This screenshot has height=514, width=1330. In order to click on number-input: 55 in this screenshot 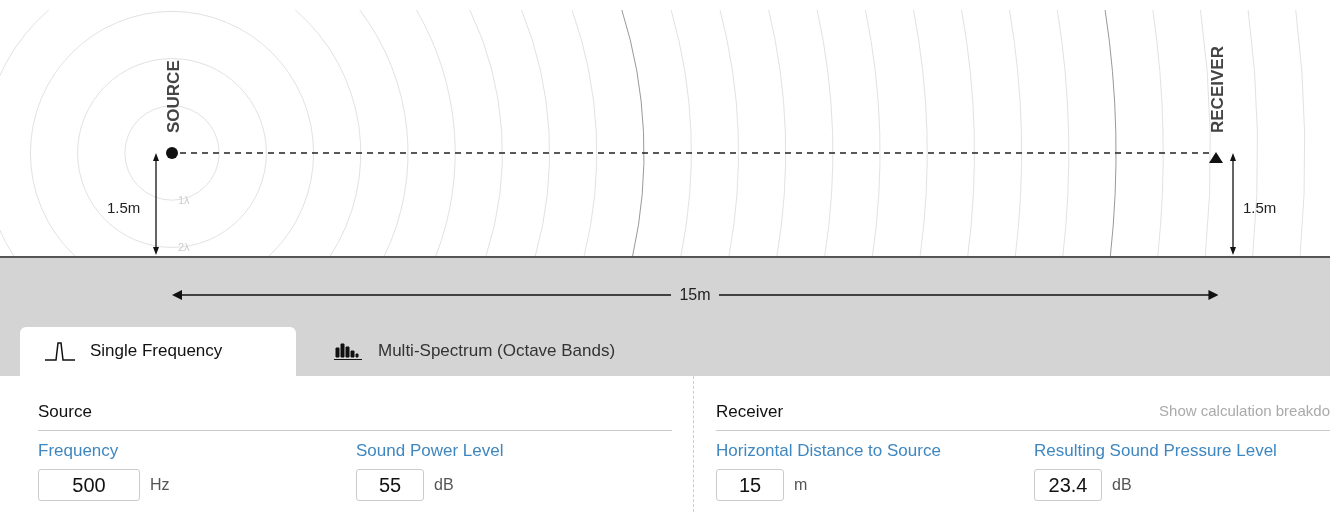, I will do `click(390, 485)`.